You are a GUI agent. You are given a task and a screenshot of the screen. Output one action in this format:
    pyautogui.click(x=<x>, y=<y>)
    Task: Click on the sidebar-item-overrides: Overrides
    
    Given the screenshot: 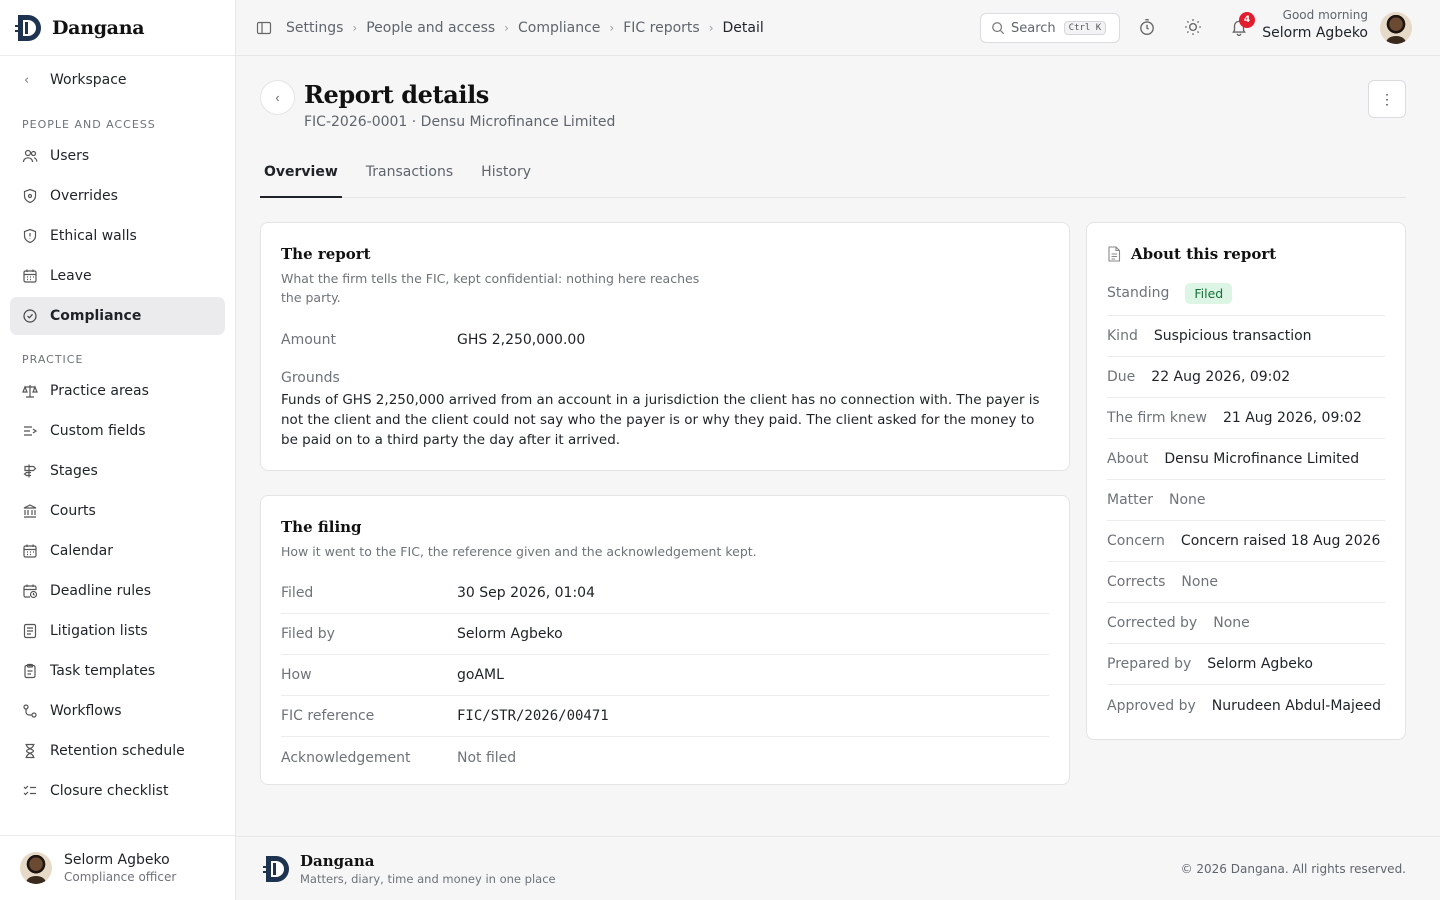 What is the action you would take?
    pyautogui.click(x=117, y=196)
    